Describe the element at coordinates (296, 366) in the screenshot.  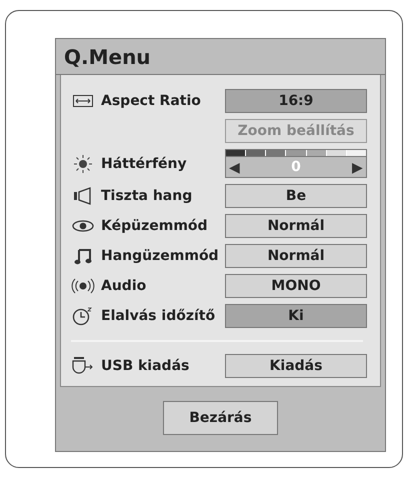
I see `setting-value-button: Kiadás` at that location.